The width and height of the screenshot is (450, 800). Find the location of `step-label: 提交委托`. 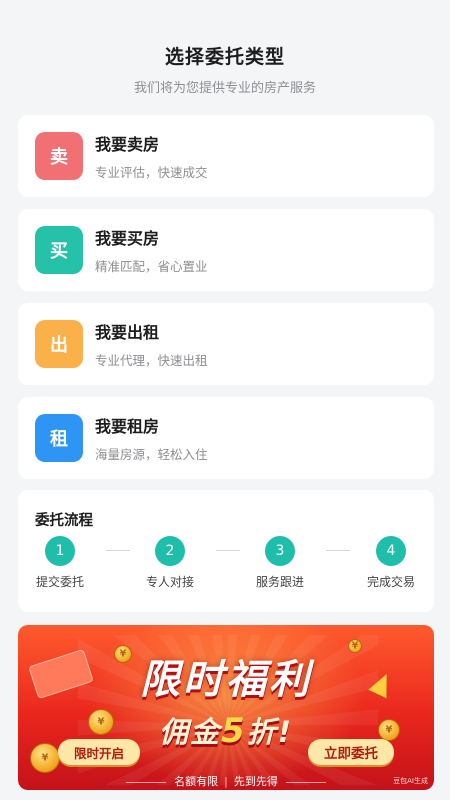

step-label: 提交委托 is located at coordinates (59, 582).